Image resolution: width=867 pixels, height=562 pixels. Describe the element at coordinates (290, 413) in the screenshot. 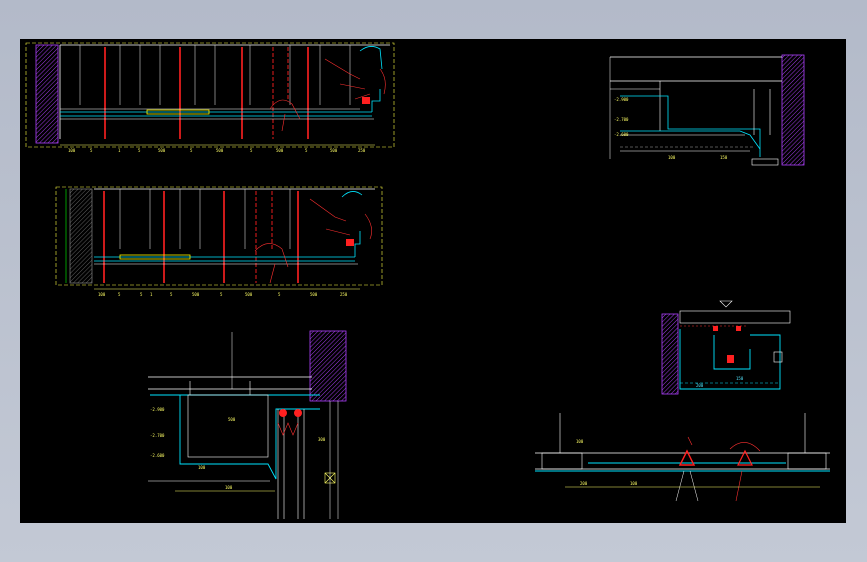

I see `detail-e-fixtures` at that location.